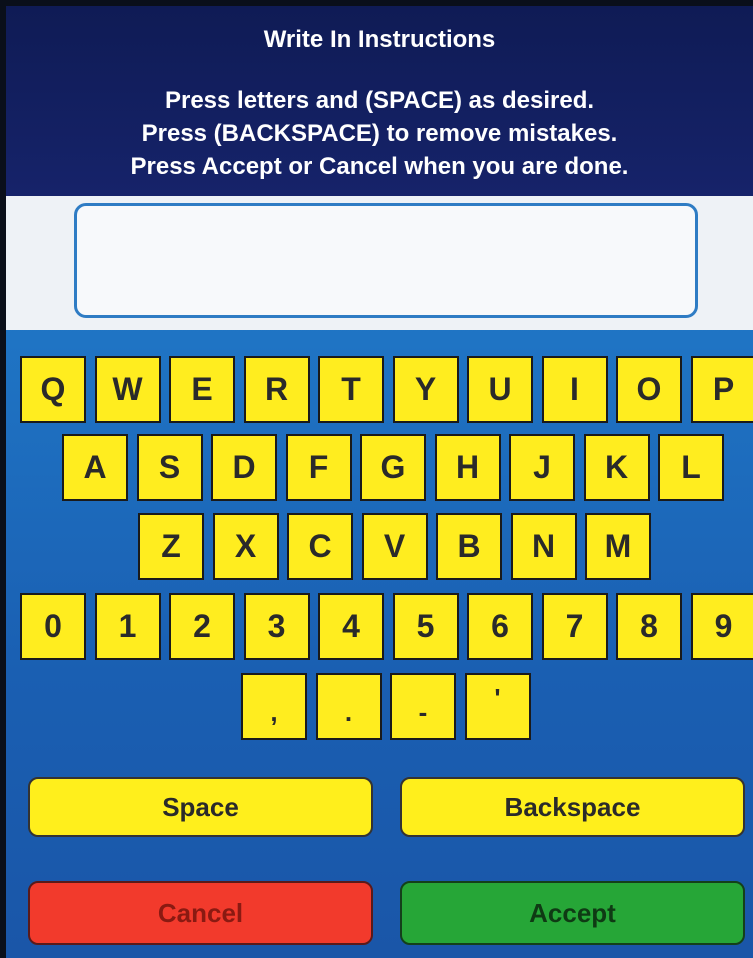 Image resolution: width=753 pixels, height=958 pixels. I want to click on key-v: V, so click(394, 546).